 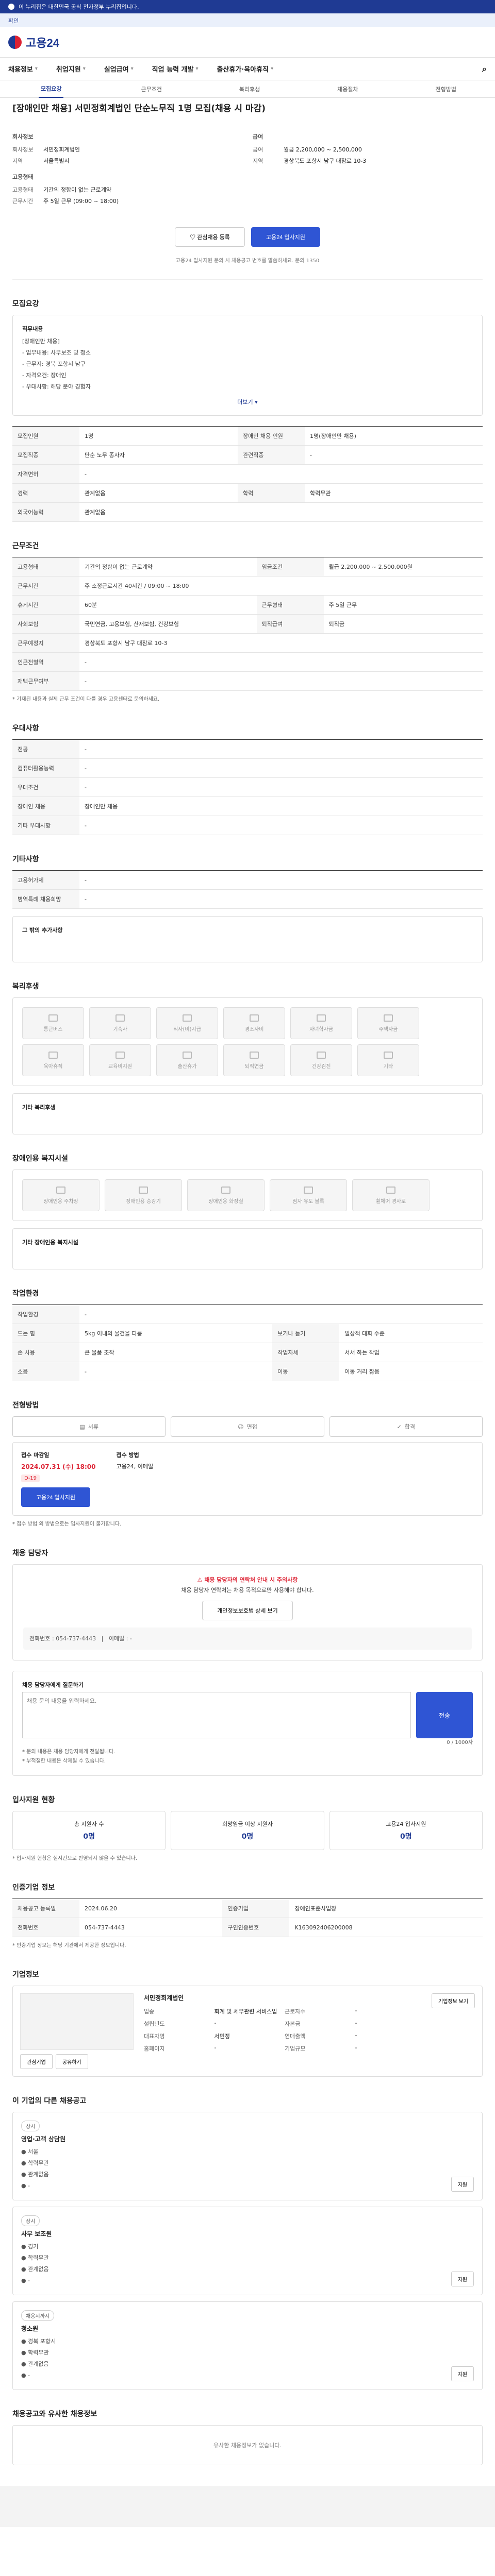 What do you see at coordinates (295, 2011) in the screenshot?
I see `corp-field-label: 근로자수` at bounding box center [295, 2011].